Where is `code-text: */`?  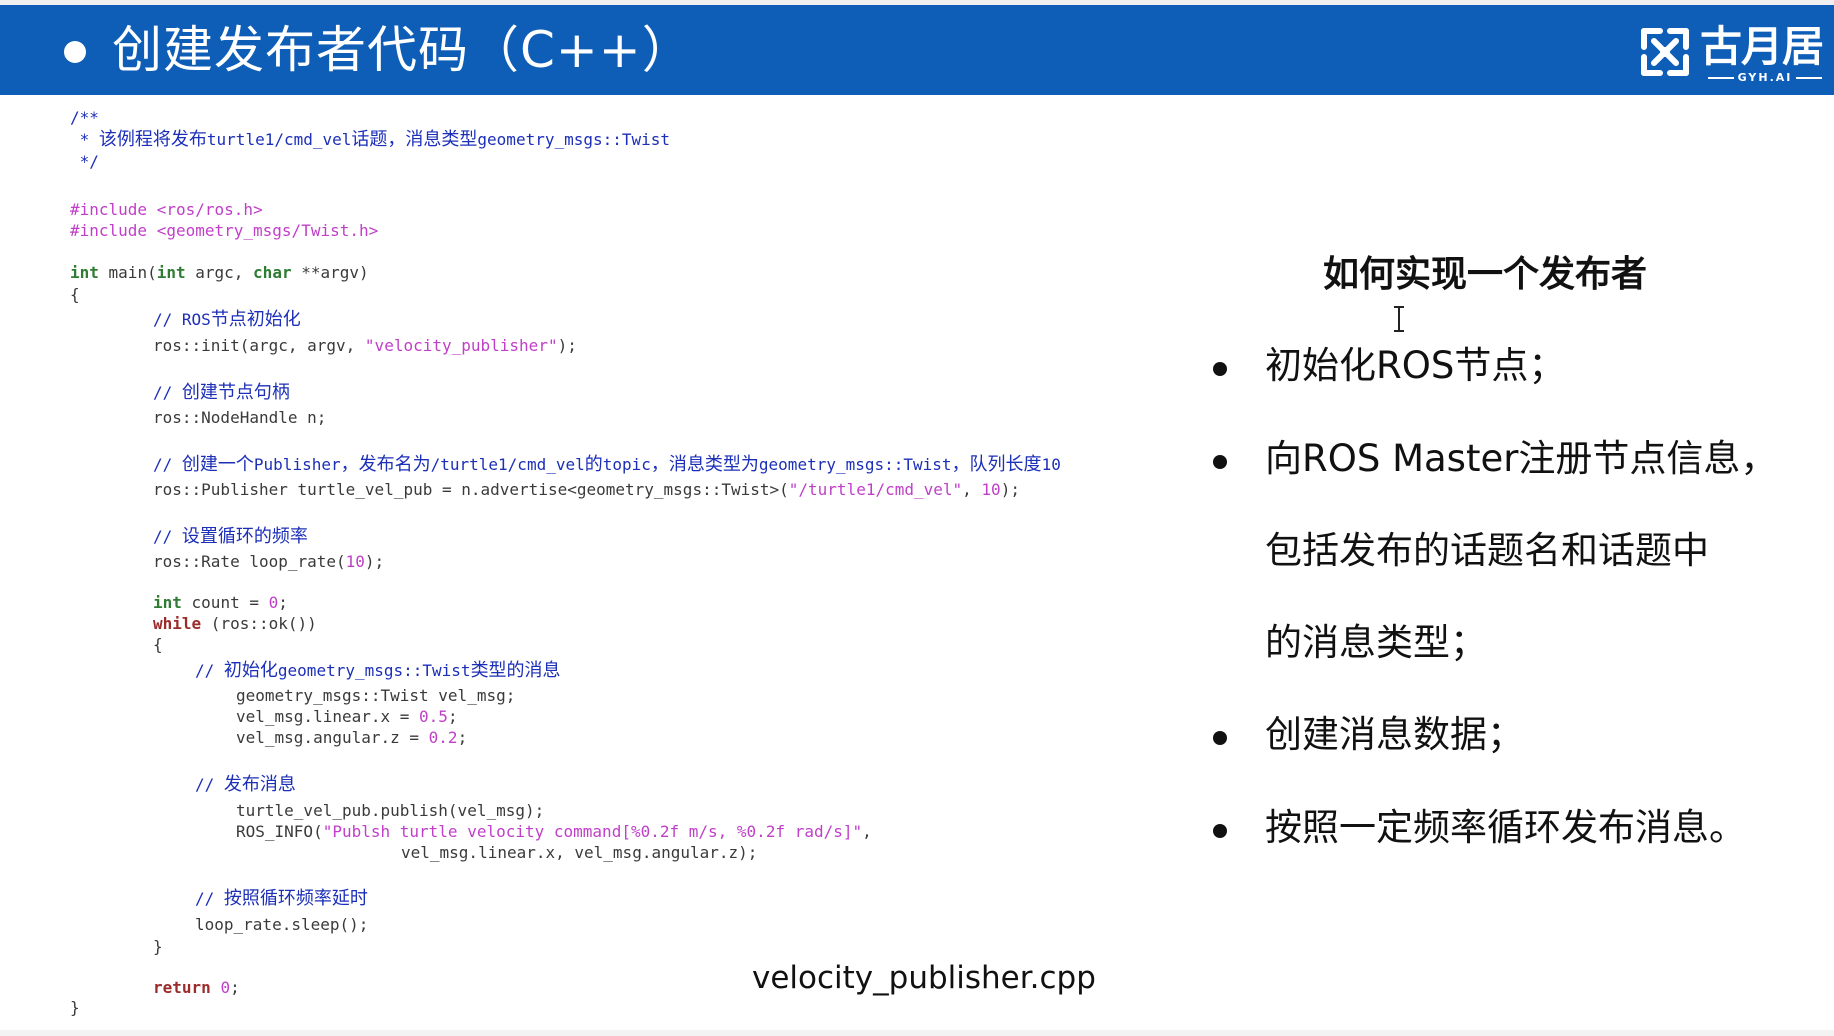
code-text: */ is located at coordinates (84, 161).